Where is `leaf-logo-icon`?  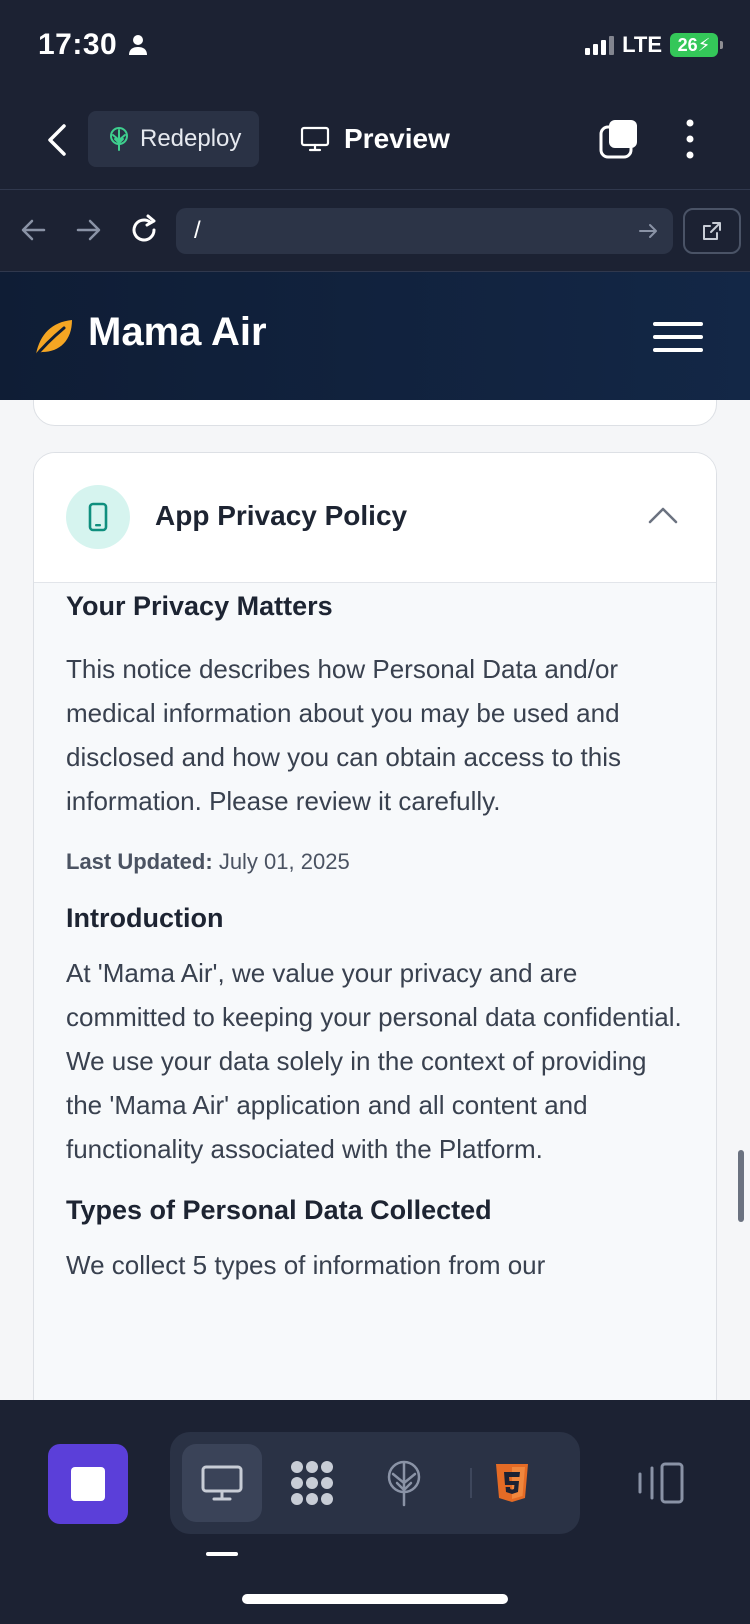 leaf-logo-icon is located at coordinates (52, 340).